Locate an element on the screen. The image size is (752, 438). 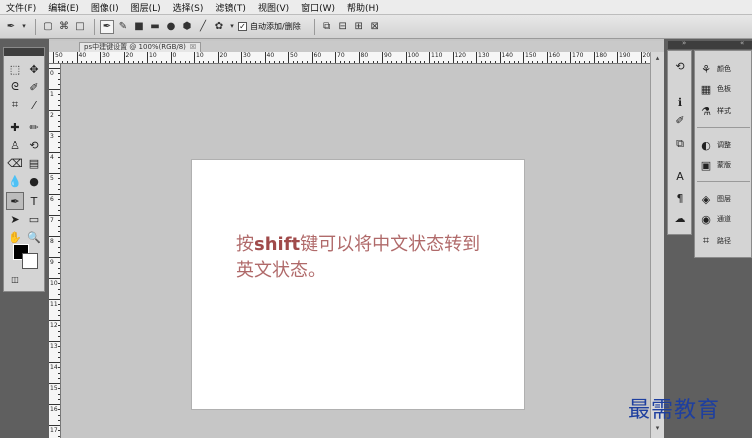
panel-tab-1: ▦ 色板 is located at coordinates (715, 89).